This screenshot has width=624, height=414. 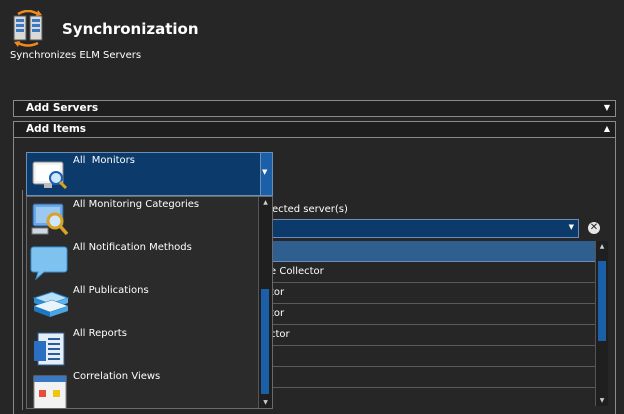 I want to click on clear-icon: ✕, so click(x=594, y=228).